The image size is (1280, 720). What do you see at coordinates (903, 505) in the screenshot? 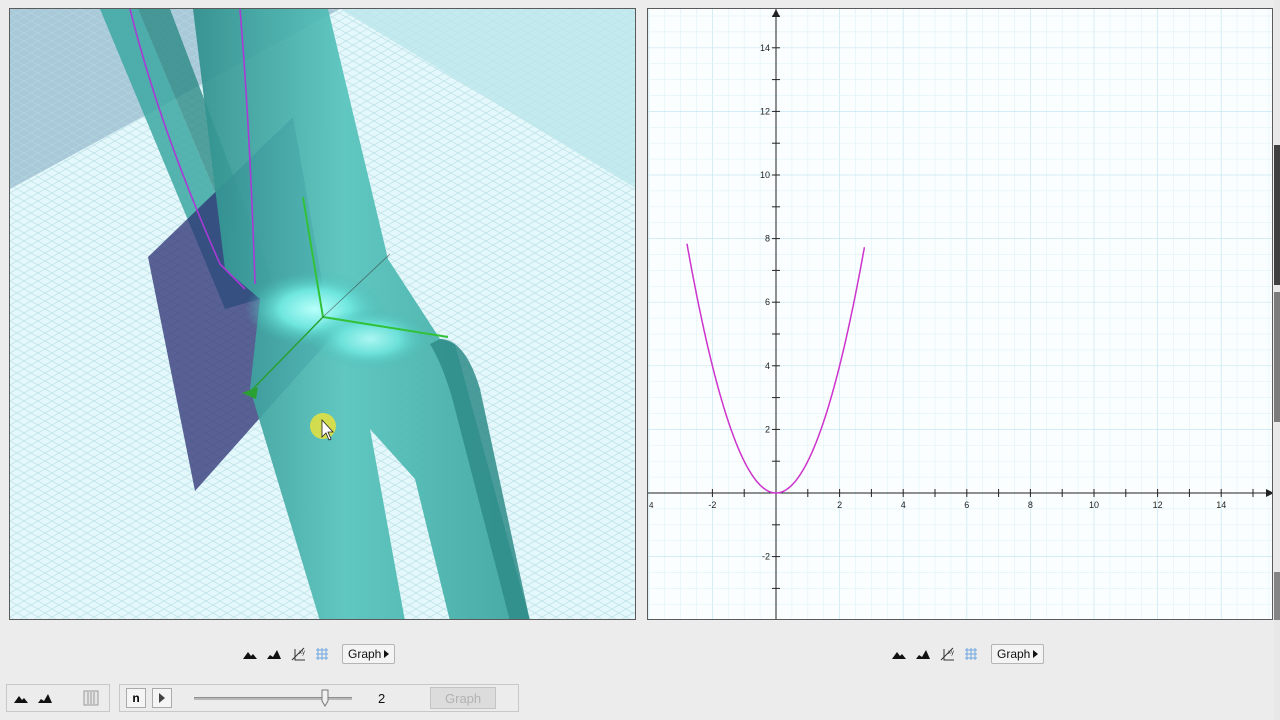
I see `x-tick-label: 4` at bounding box center [903, 505].